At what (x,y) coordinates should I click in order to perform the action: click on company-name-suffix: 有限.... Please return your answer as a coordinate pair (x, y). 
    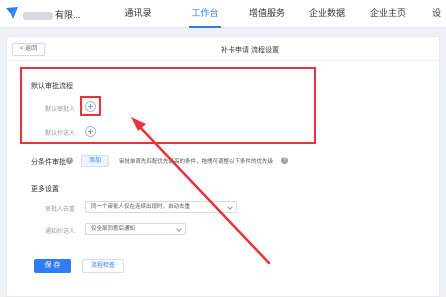
    Looking at the image, I should click on (68, 15).